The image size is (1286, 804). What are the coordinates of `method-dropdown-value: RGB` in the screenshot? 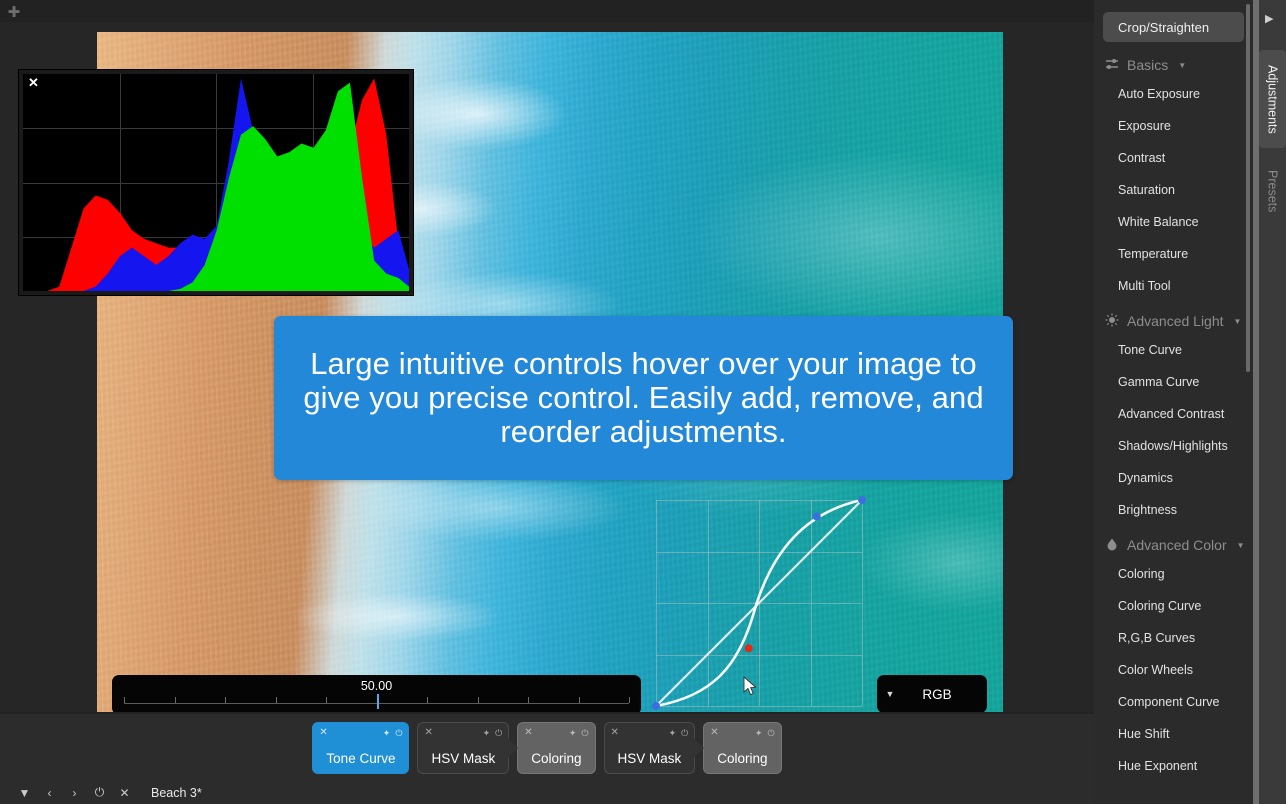 It's located at (937, 694).